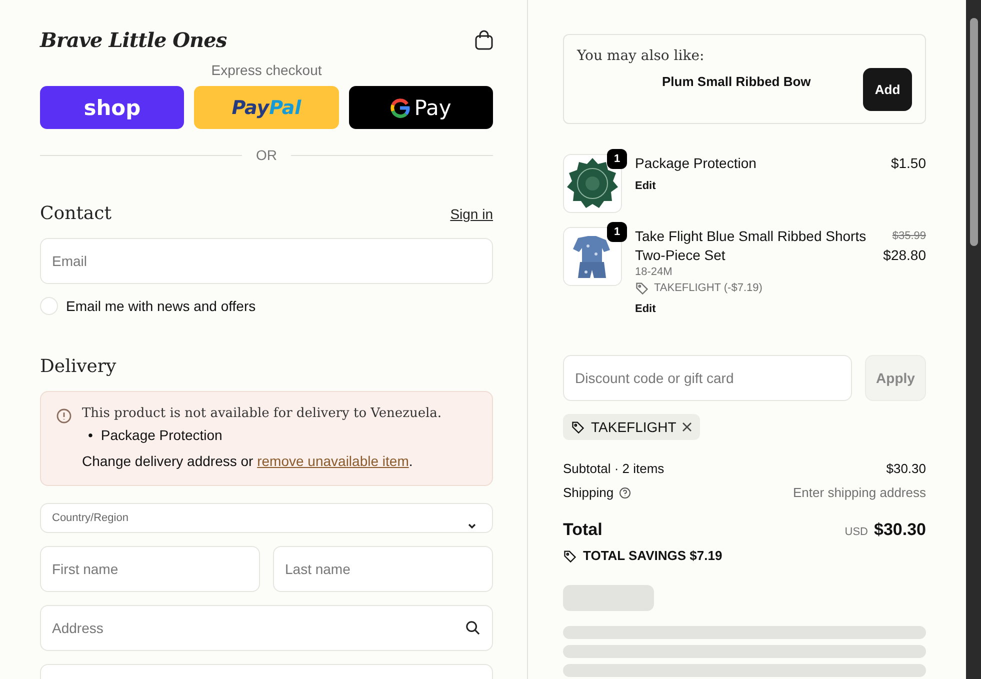 This screenshot has height=679, width=981. I want to click on google-pay-button: Pay, so click(420, 107).